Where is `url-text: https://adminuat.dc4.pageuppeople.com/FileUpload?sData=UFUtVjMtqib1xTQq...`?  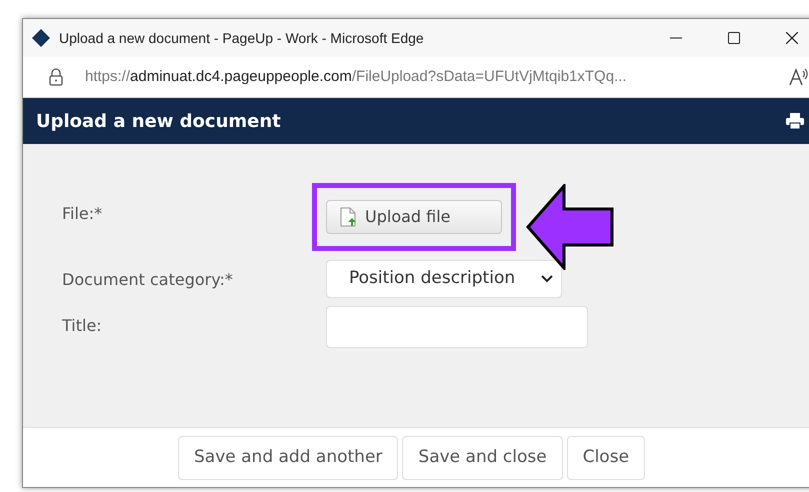 url-text: https://adminuat.dc4.pageuppeople.com/FileUpload?sData=UFUtVjMtqib1xTQq... is located at coordinates (356, 77).